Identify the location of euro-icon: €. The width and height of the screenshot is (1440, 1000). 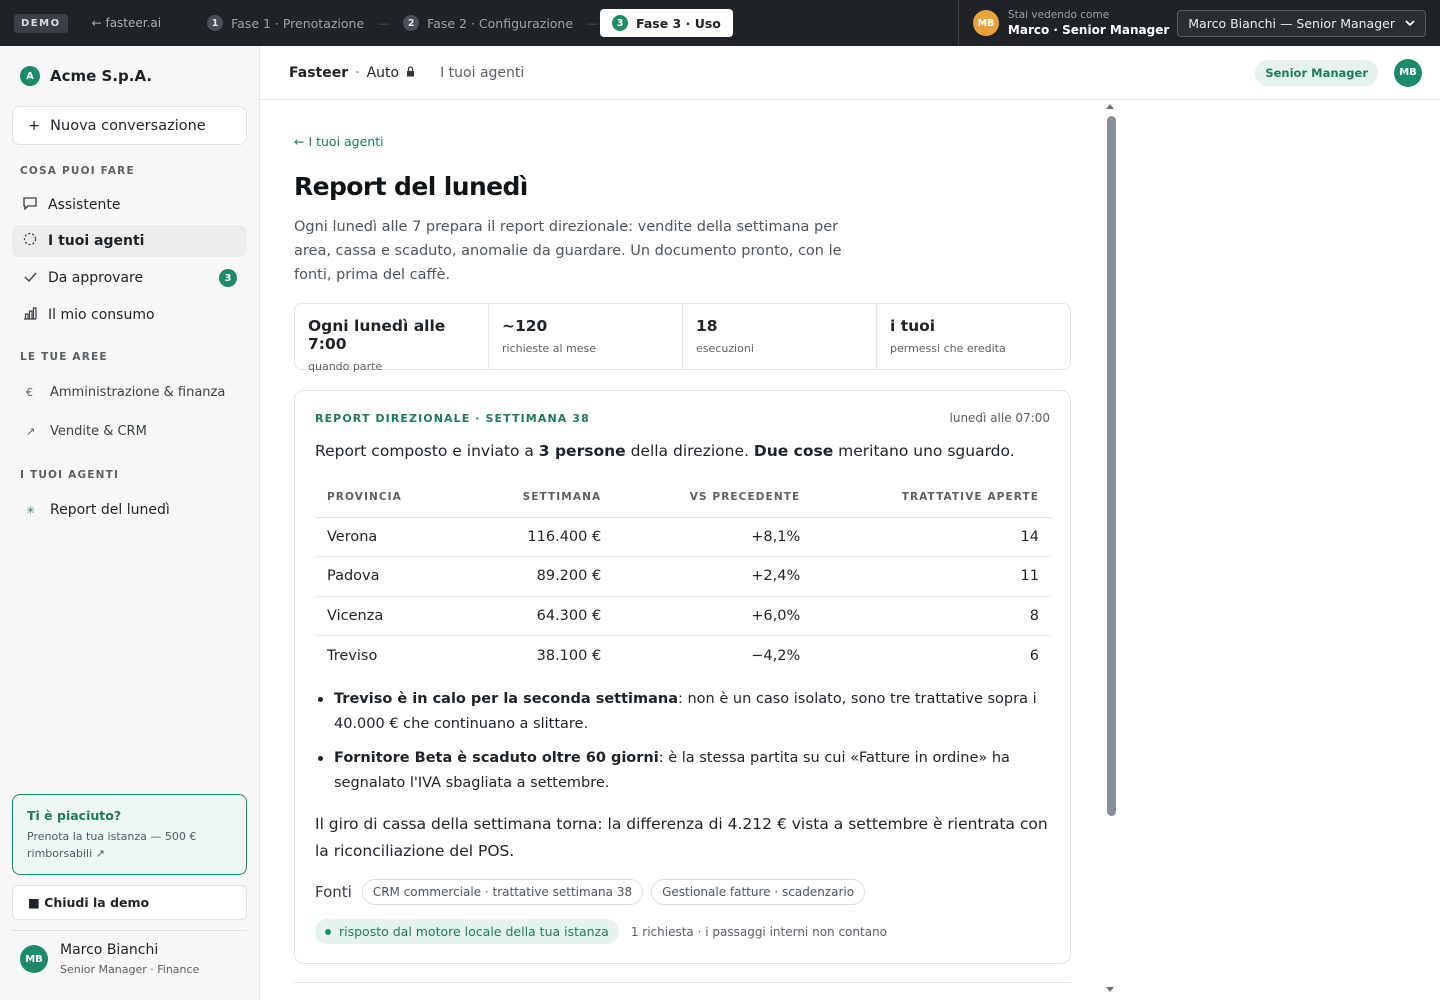
(29, 392).